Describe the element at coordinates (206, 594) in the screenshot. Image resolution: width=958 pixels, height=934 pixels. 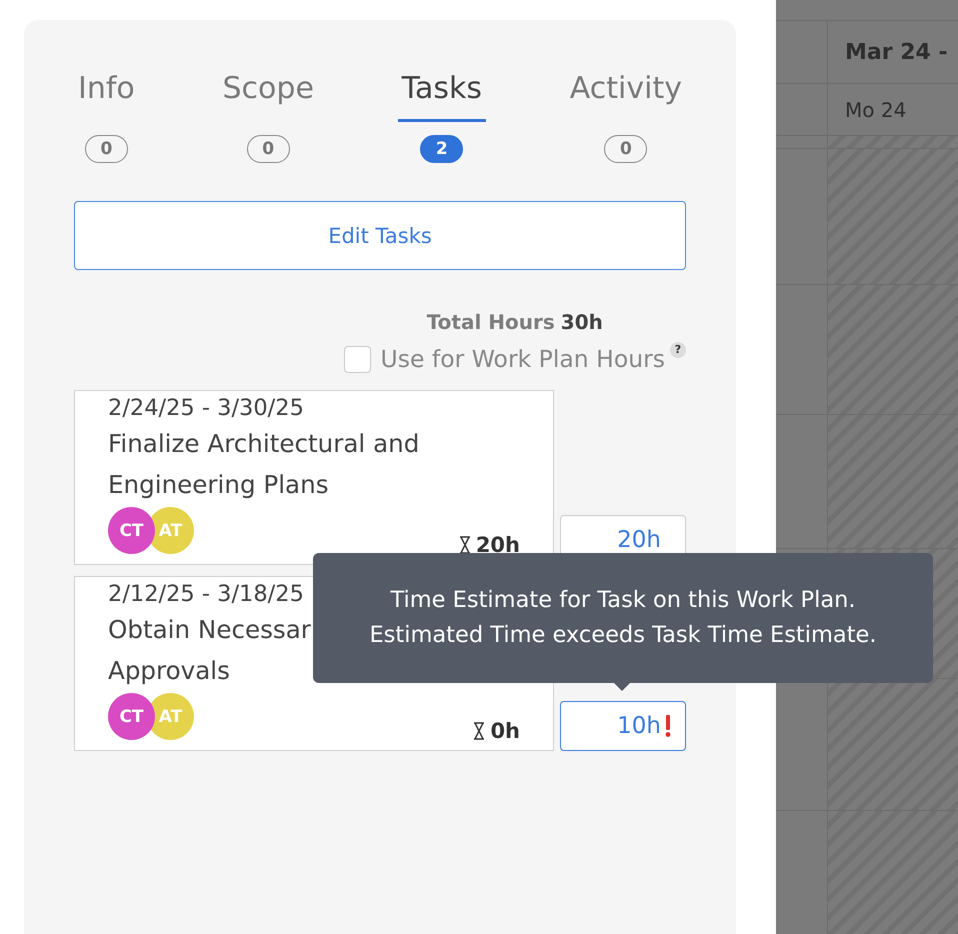
I see `task-dates: 2/12/25 - 3/18/25` at that location.